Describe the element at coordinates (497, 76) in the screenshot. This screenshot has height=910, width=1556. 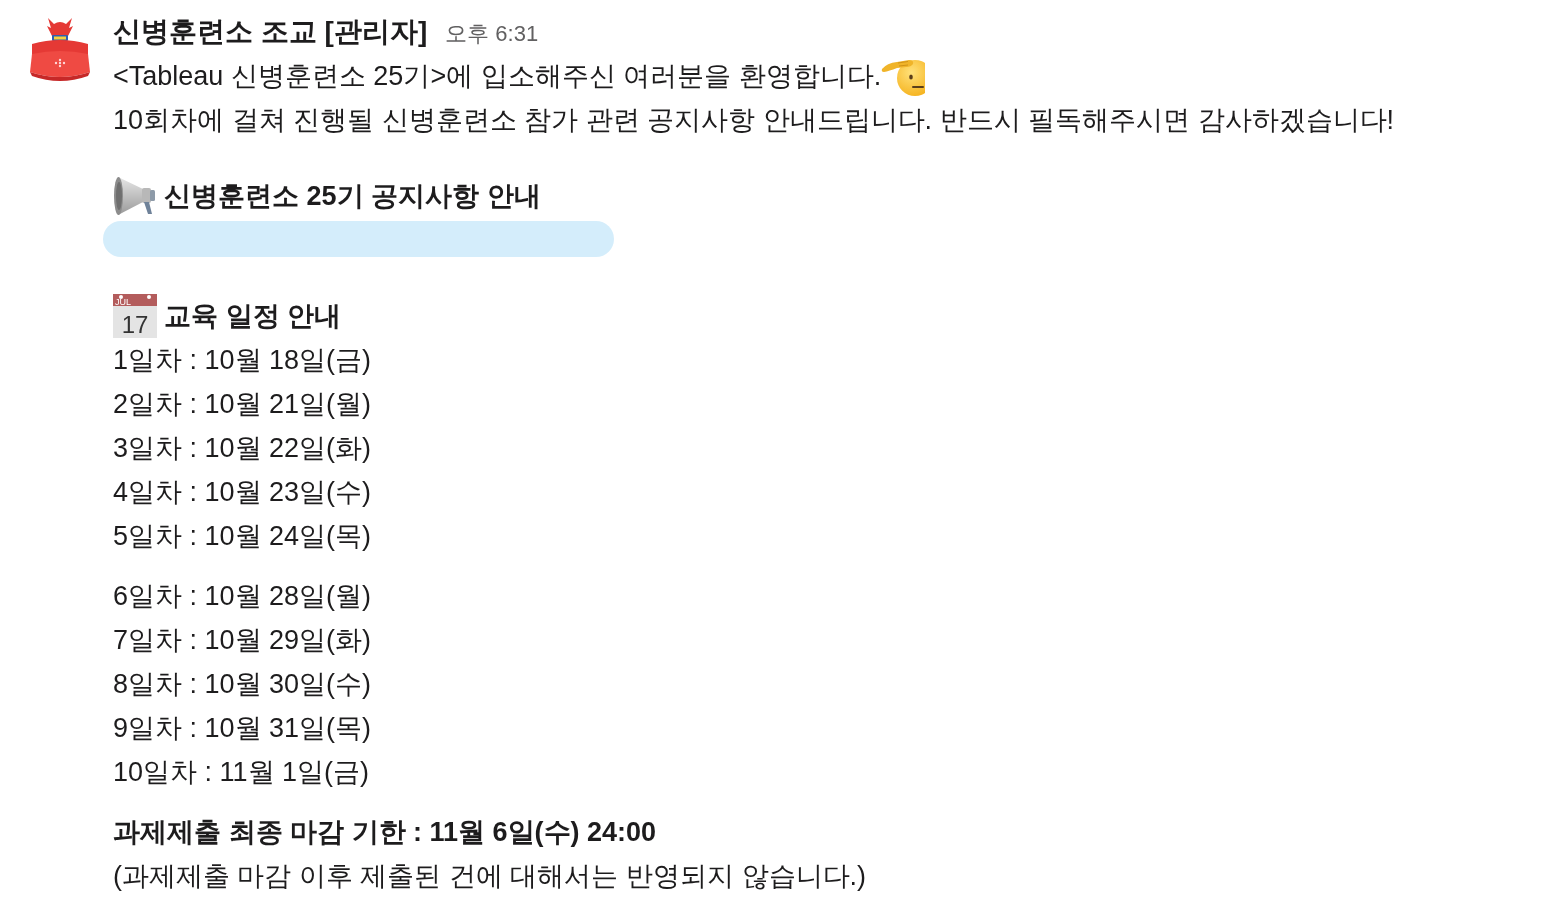
I see `welcome-text: <Tableau 신병훈련소 25기>에 입소해주신 여러분을 환영합니다.` at that location.